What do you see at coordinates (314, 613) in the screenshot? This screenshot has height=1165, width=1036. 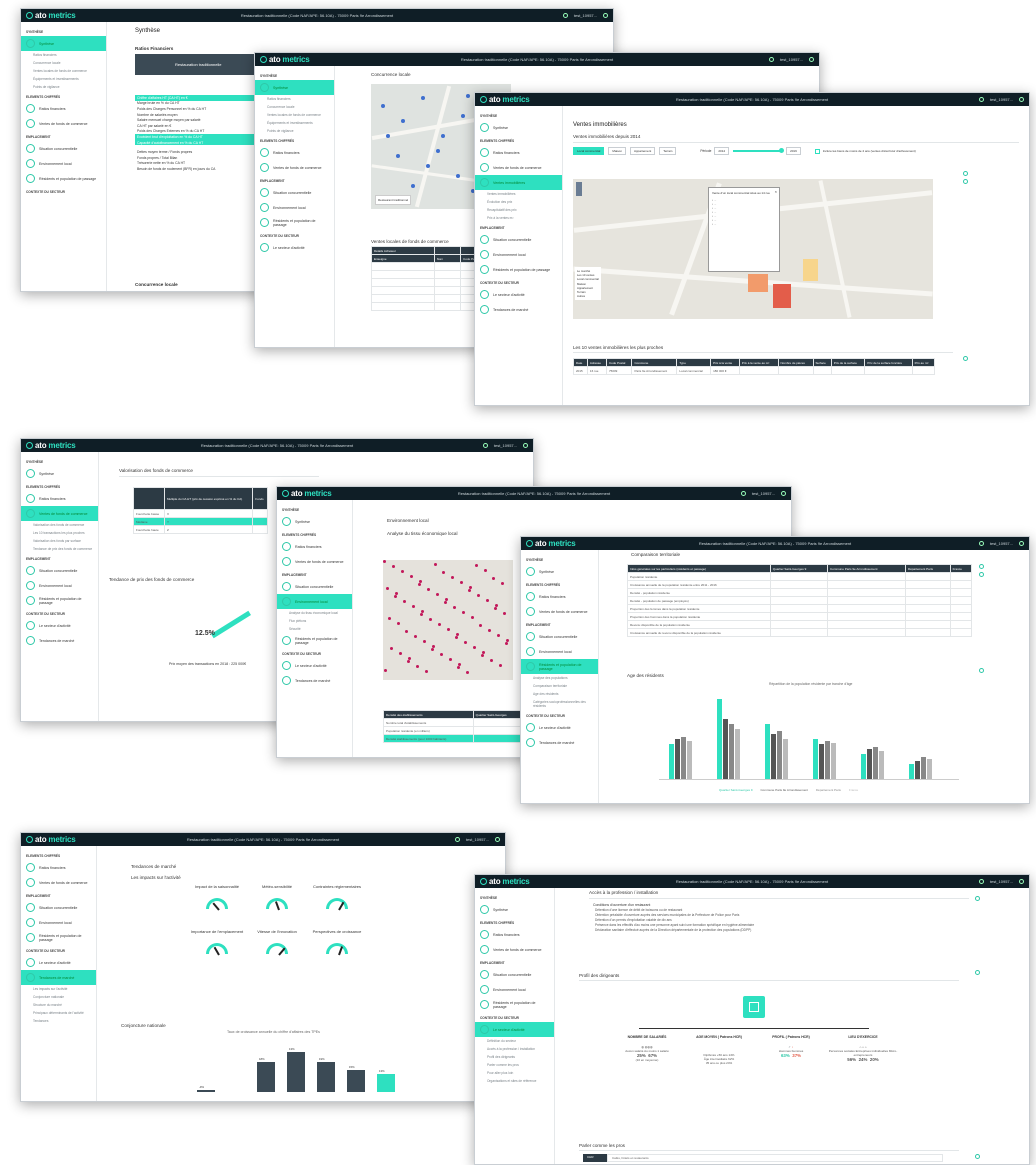 I see `sidebar-subitem: Analyse du tissu économique local` at bounding box center [314, 613].